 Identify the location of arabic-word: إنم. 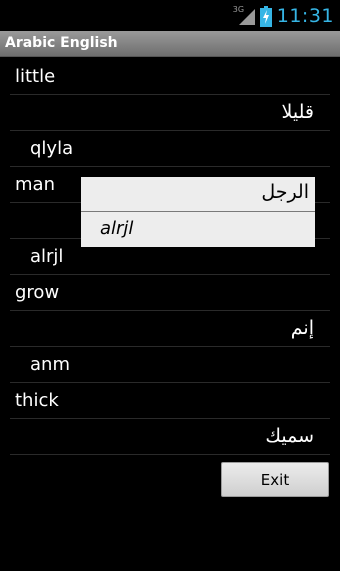
(302, 328).